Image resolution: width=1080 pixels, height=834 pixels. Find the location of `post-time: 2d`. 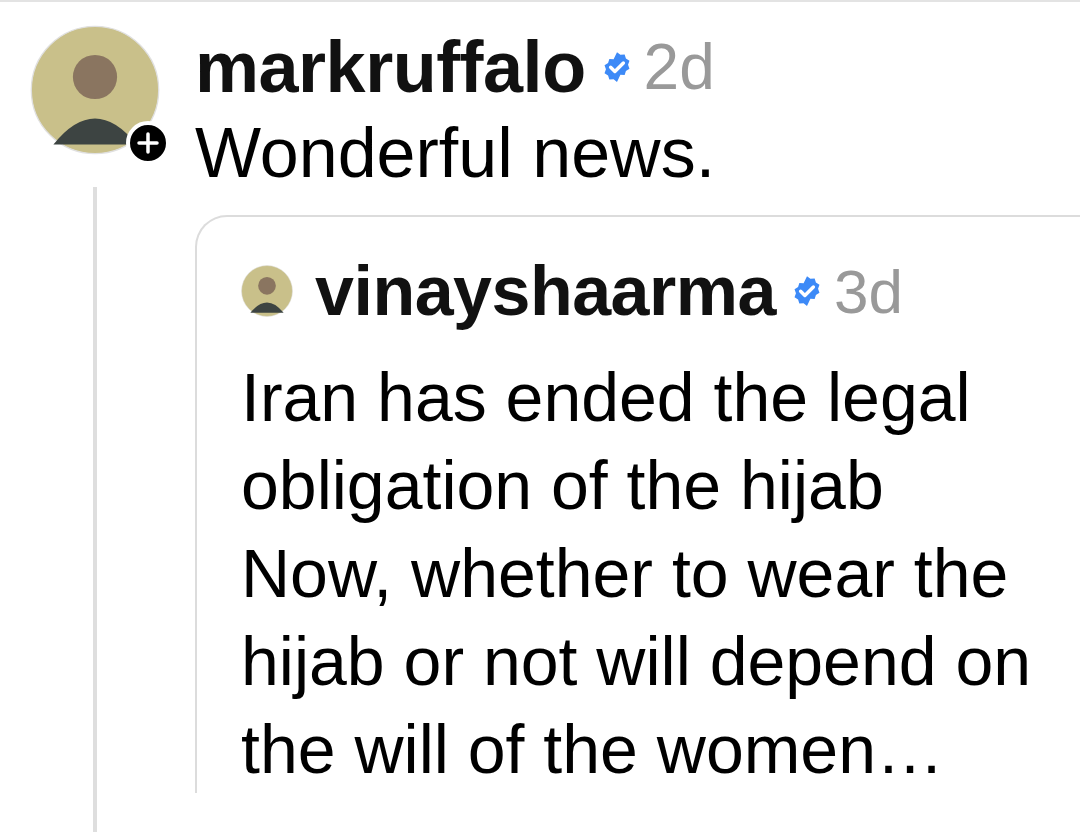

post-time: 2d is located at coordinates (679, 67).